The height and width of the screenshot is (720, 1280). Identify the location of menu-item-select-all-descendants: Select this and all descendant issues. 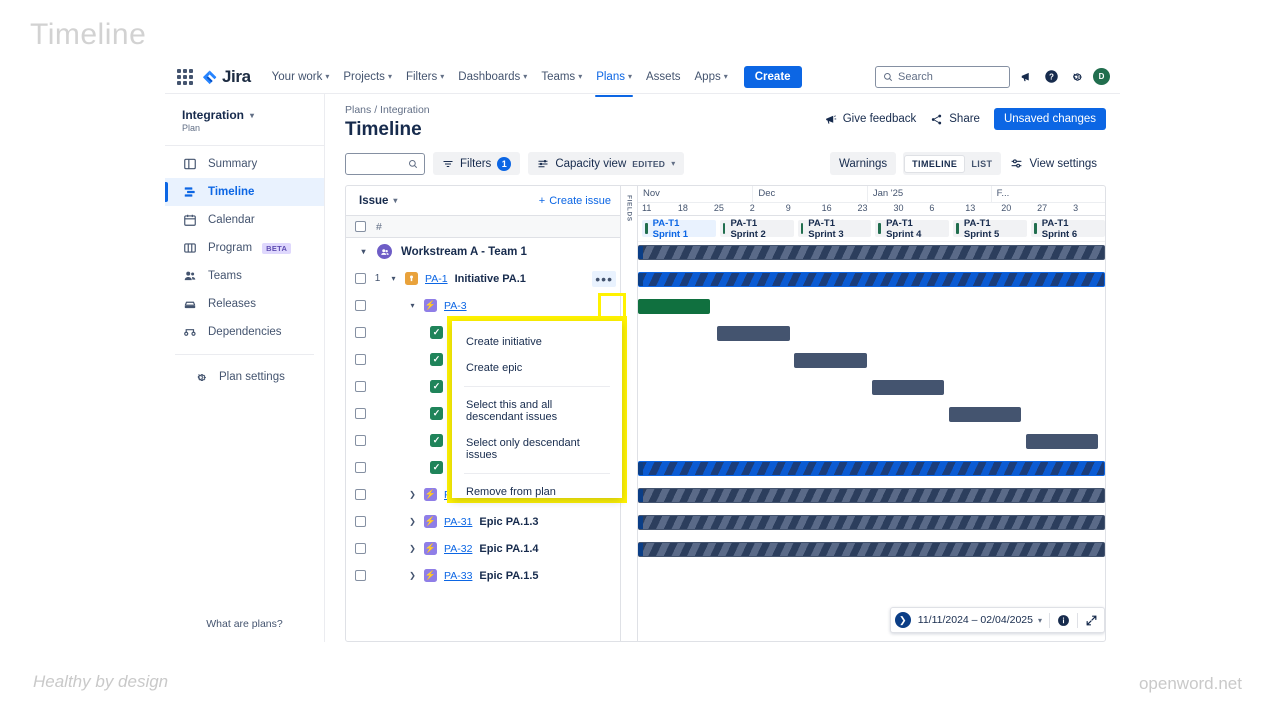
(537, 411).